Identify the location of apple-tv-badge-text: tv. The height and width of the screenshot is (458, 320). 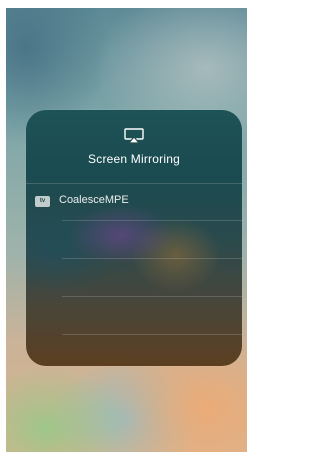
(42, 201).